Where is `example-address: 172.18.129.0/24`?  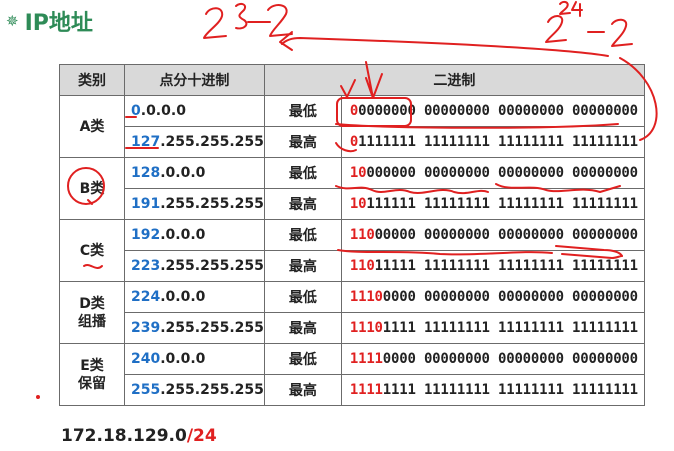
example-address: 172.18.129.0/24 is located at coordinates (139, 436).